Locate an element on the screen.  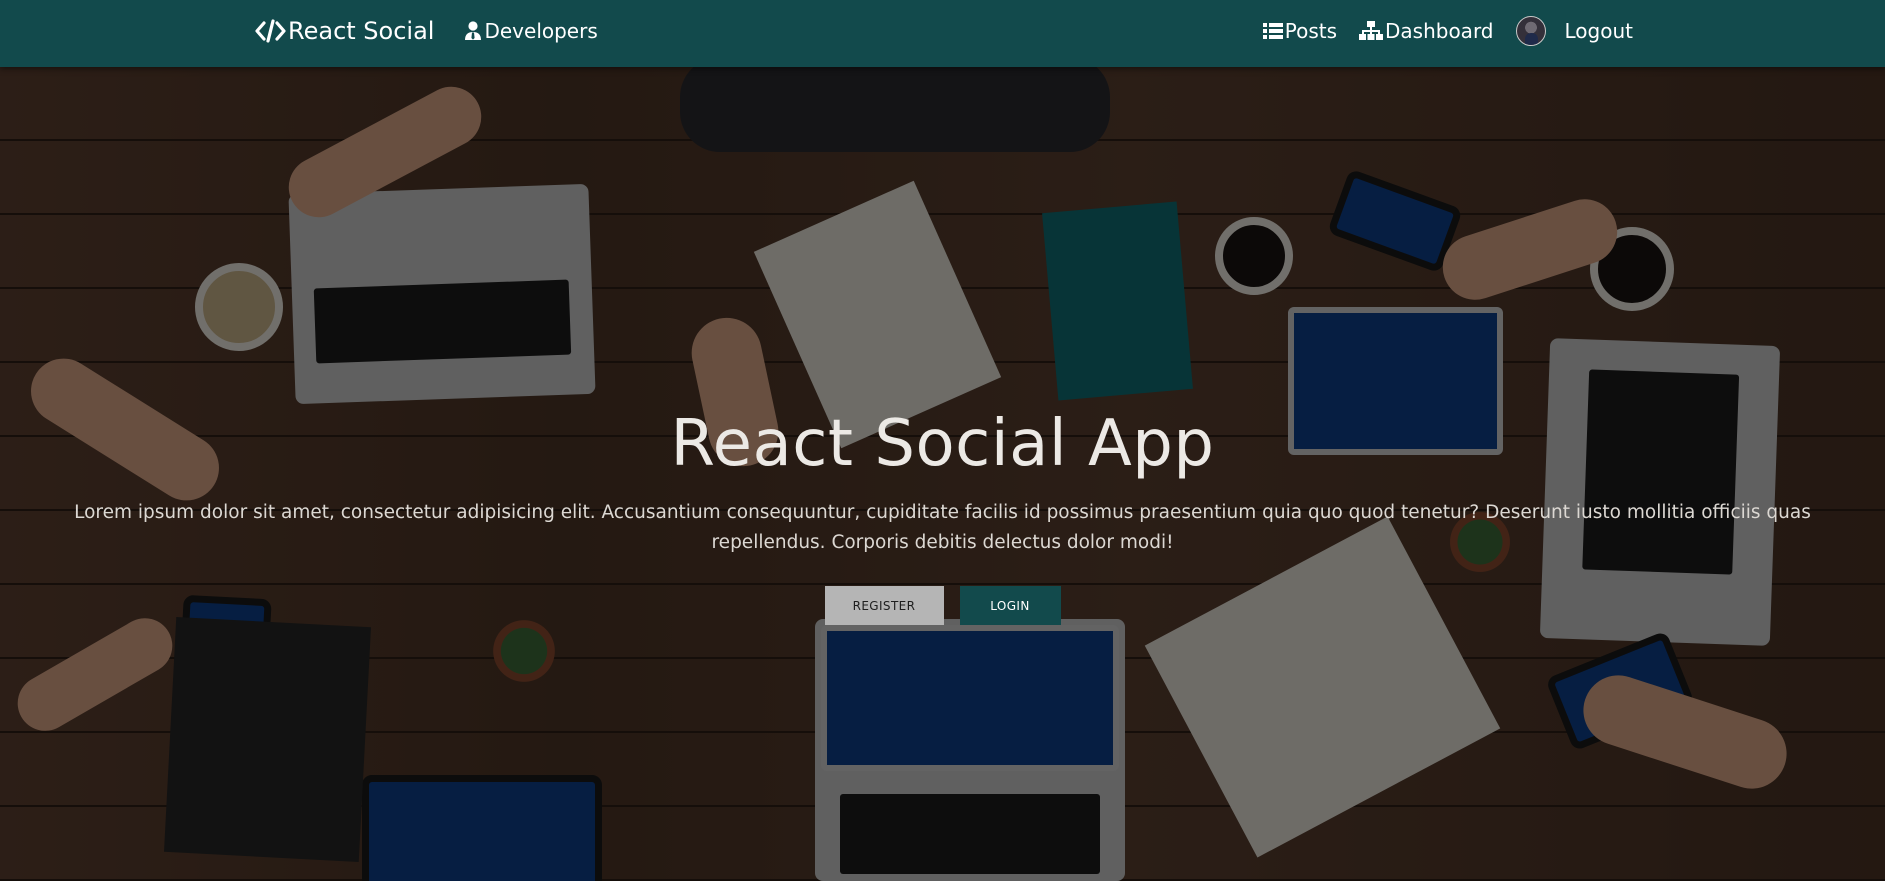
nav-logout-label: Logout is located at coordinates (1598, 31).